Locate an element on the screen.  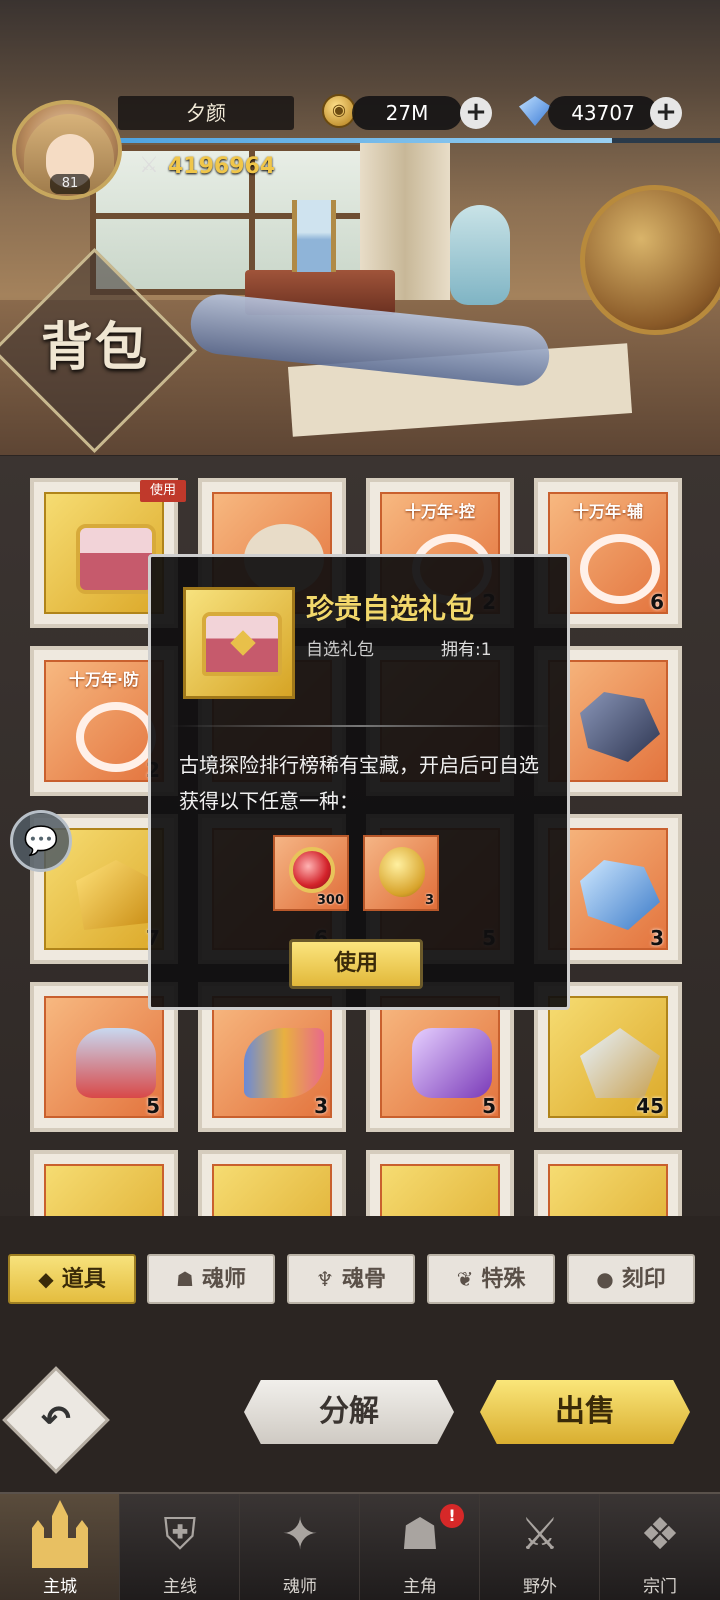
backpack-icon: ◆ is located at coordinates (46, 1279).